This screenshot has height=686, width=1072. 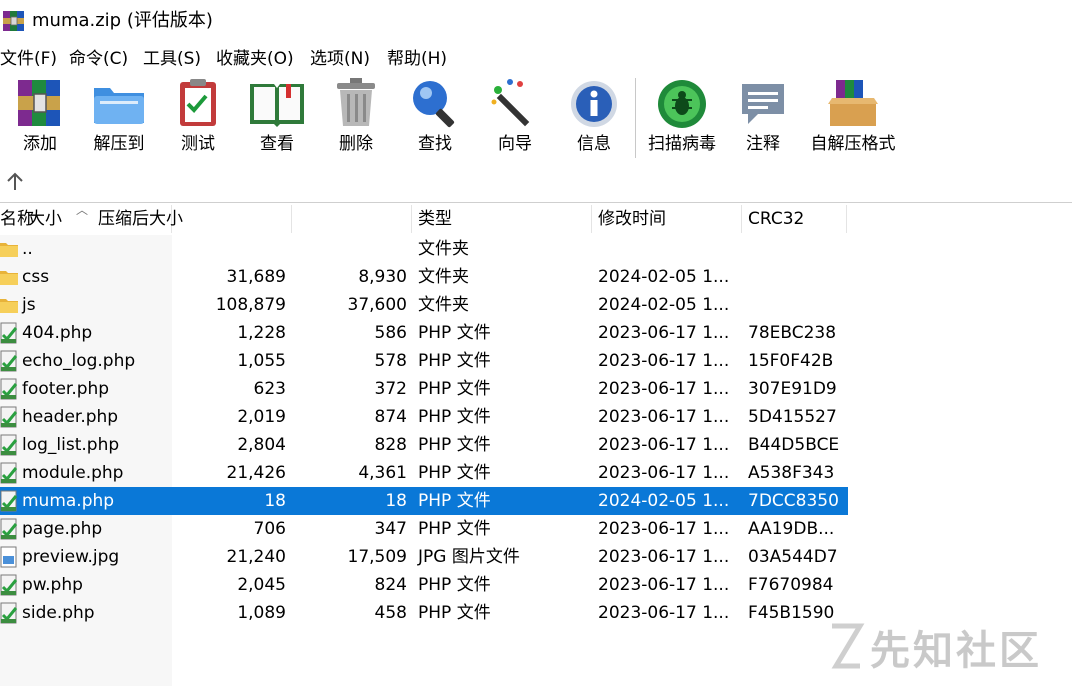 What do you see at coordinates (277, 119) in the screenshot?
I see `view-button: 查看` at bounding box center [277, 119].